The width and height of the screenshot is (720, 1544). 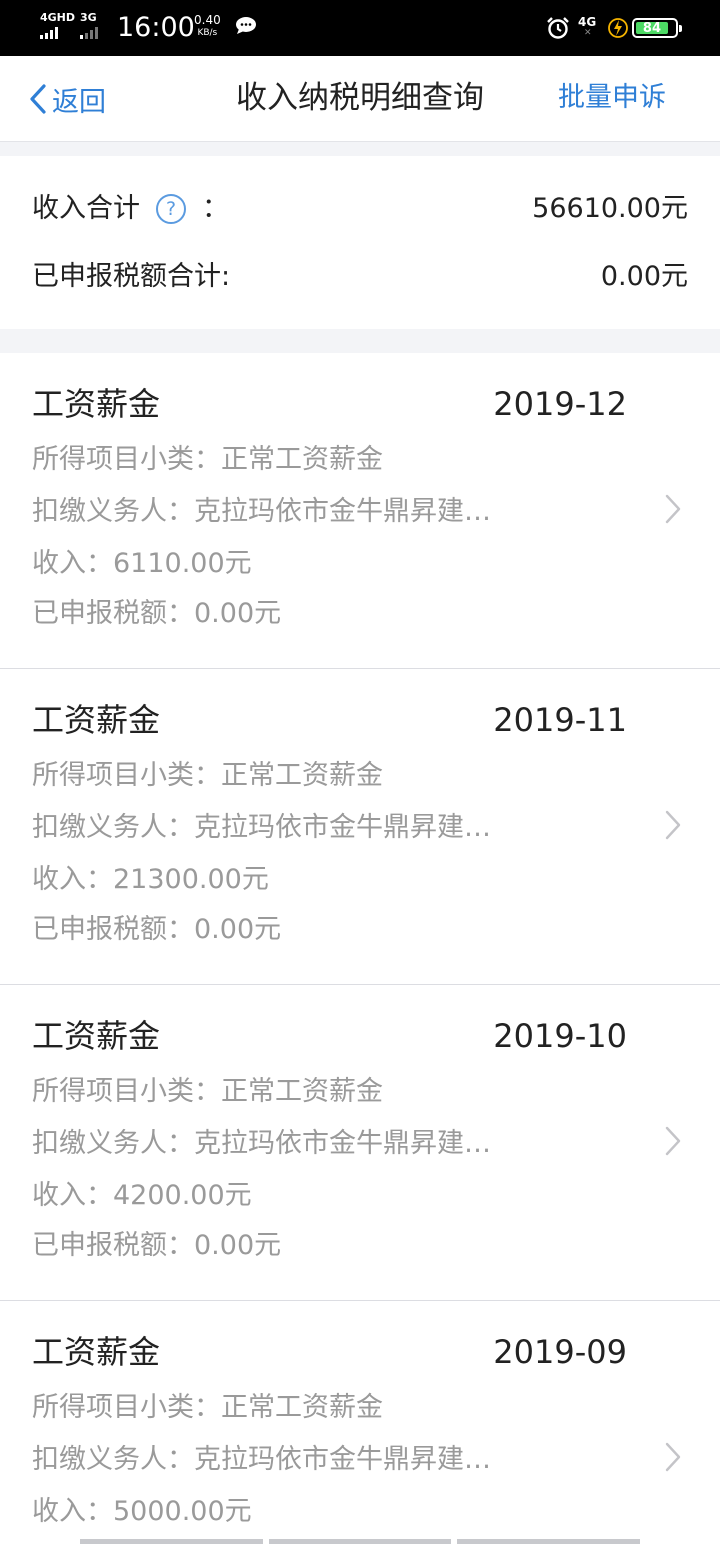 I want to click on network-4g-indicator: 4G ✕, so click(x=587, y=26).